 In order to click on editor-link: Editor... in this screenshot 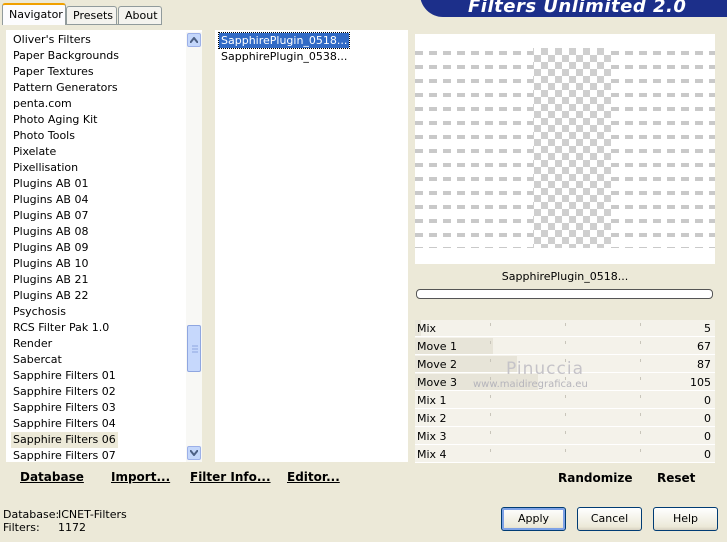, I will do `click(313, 477)`.